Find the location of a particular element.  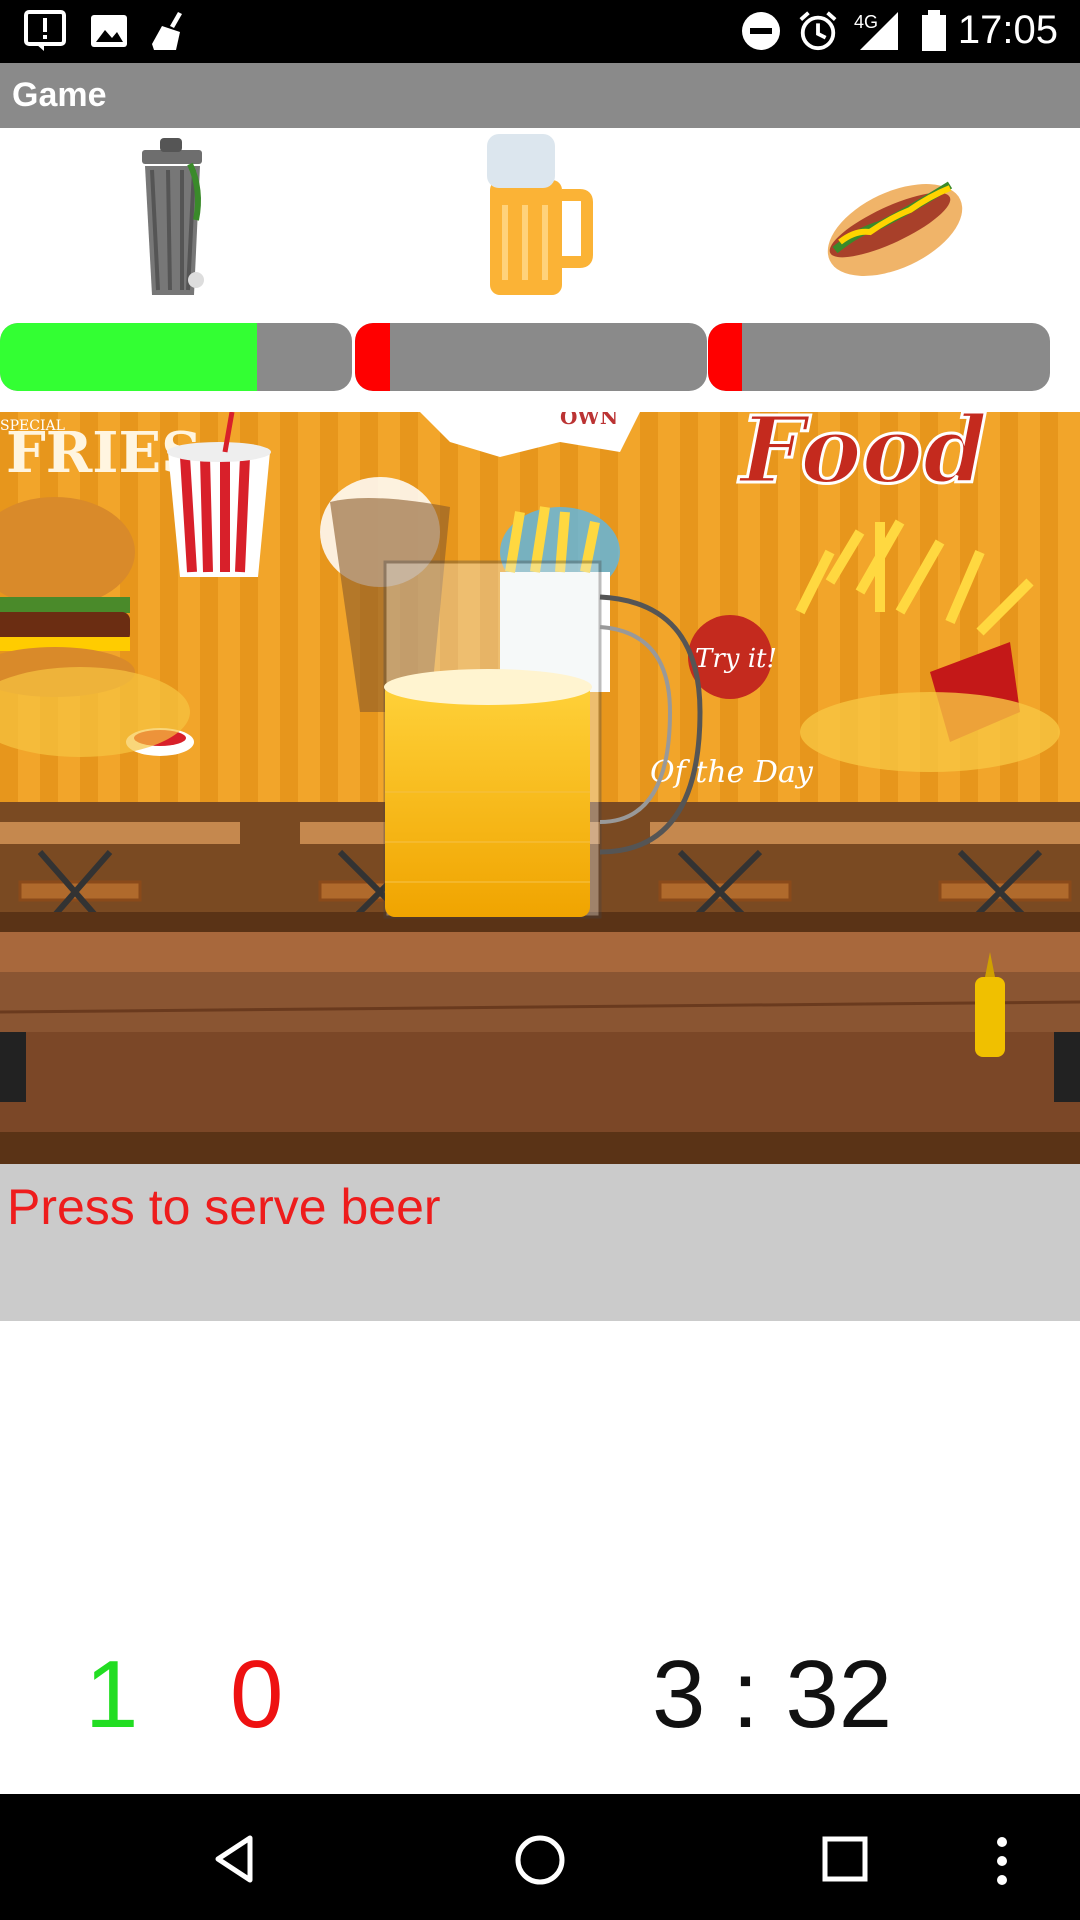

page-title: Game is located at coordinates (59, 95).